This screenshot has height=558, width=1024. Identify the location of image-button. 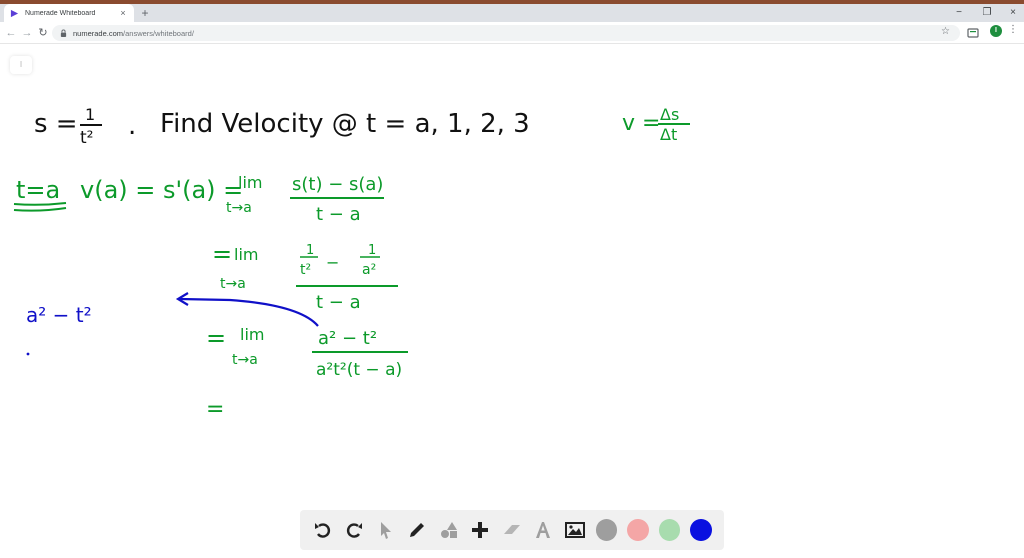
(575, 530).